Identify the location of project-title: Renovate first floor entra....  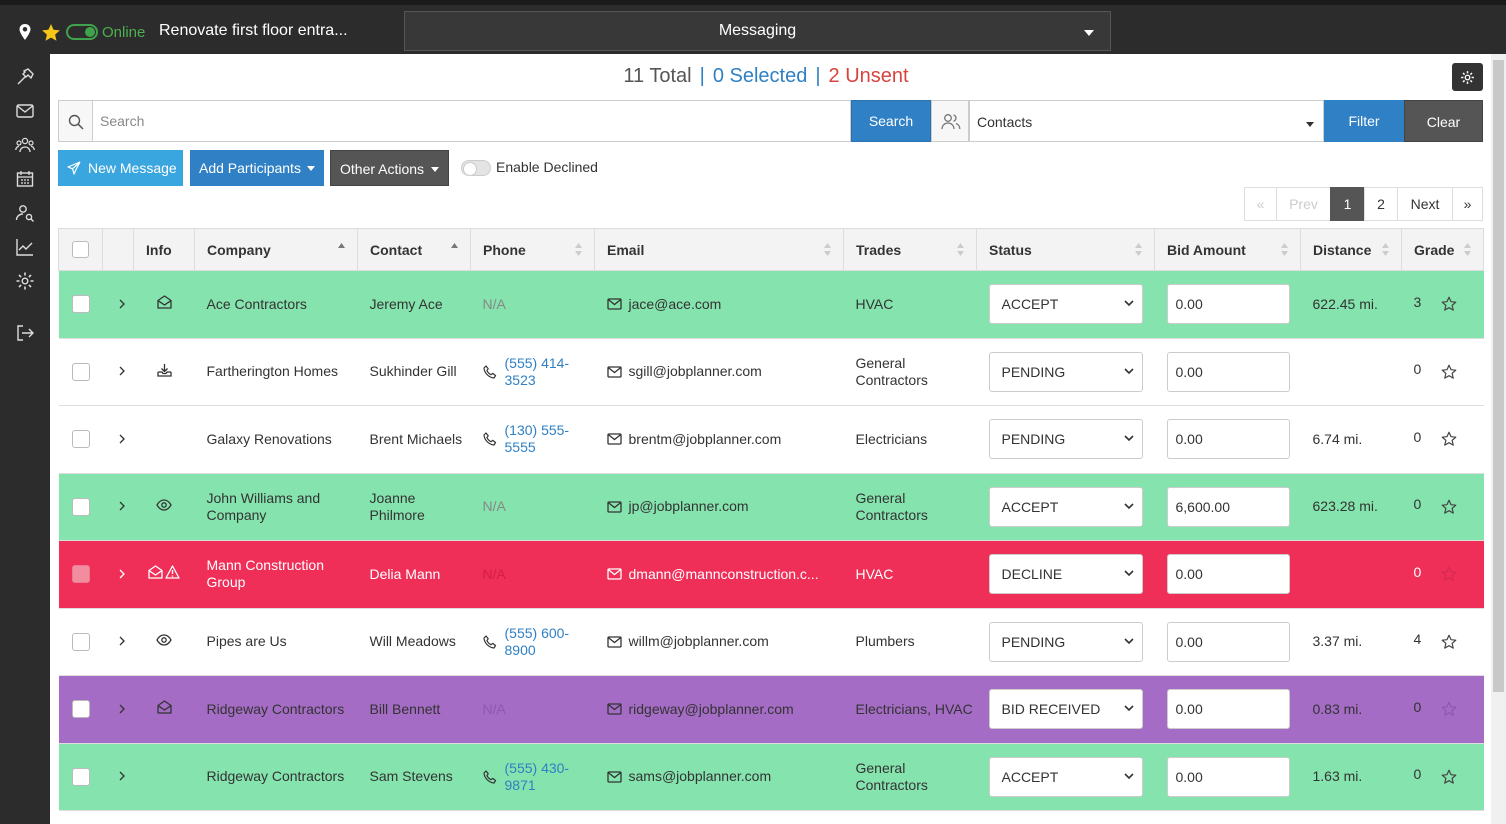
(253, 31).